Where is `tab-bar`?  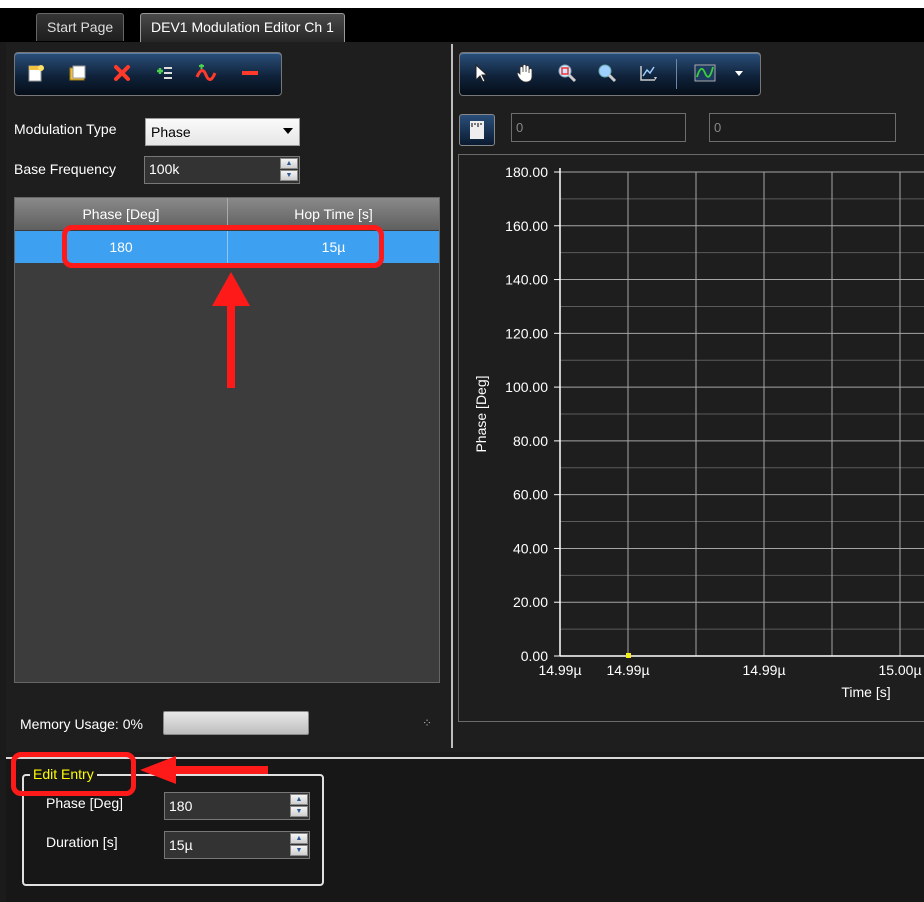
tab-bar is located at coordinates (462, 25).